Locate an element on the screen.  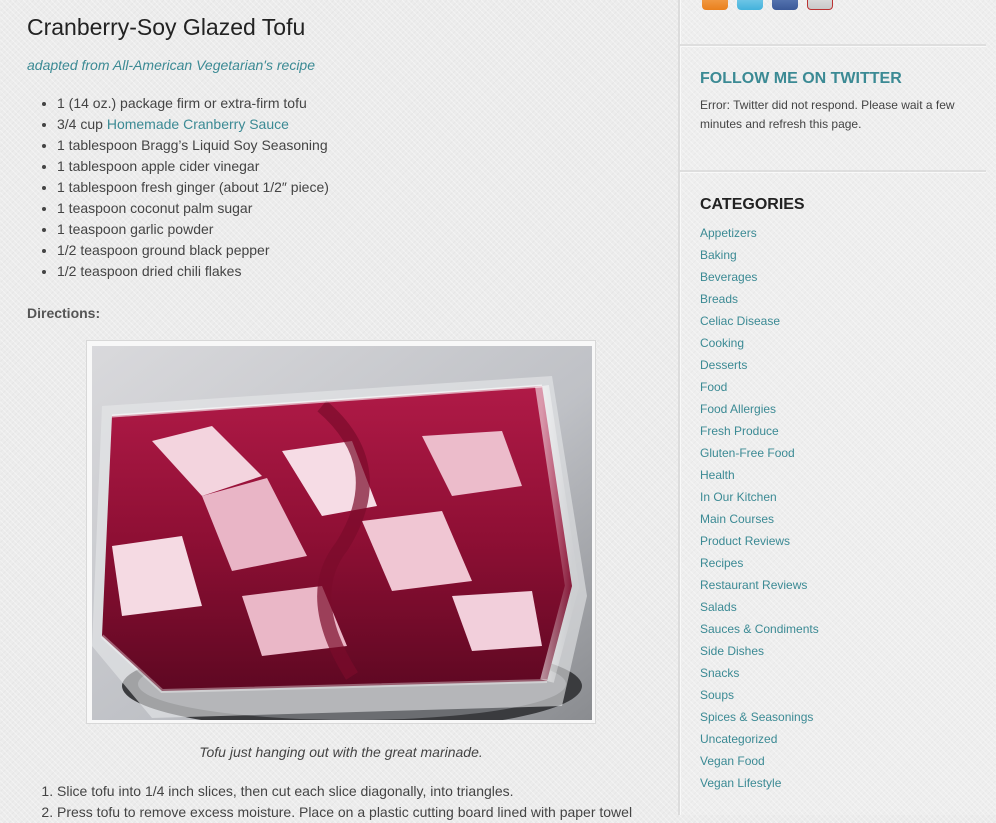
category-link: Uncategorized is located at coordinates (759, 739).